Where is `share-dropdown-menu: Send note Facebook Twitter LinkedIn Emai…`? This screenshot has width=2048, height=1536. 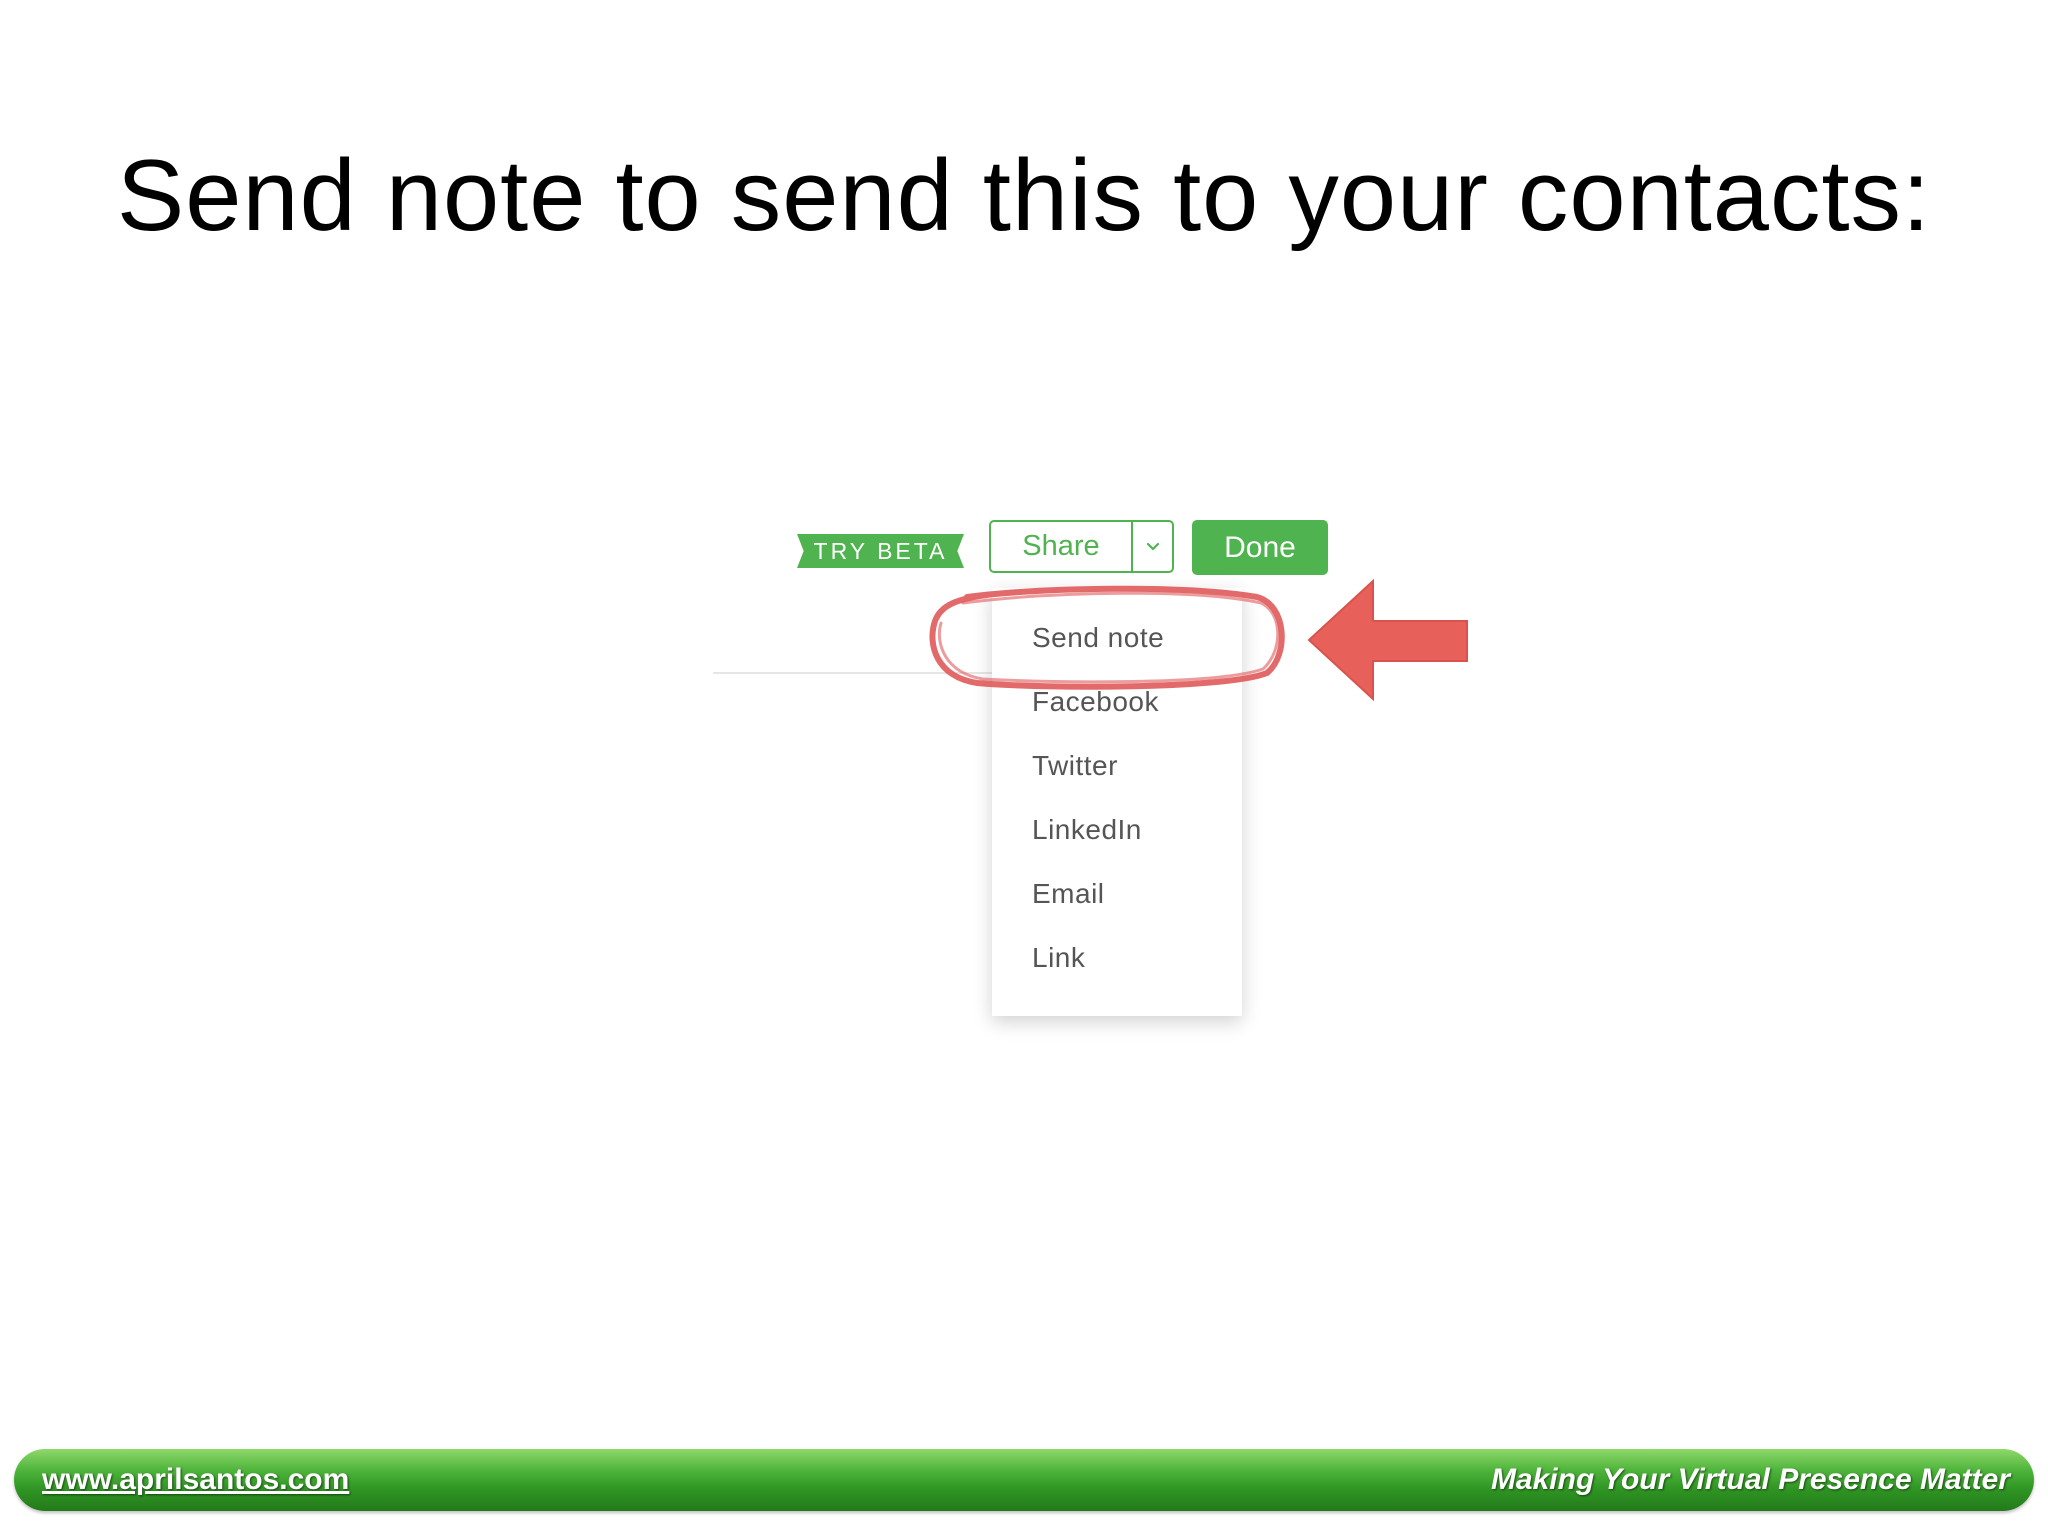
share-dropdown-menu: Send note Facebook Twitter LinkedIn Emai… is located at coordinates (1117, 802).